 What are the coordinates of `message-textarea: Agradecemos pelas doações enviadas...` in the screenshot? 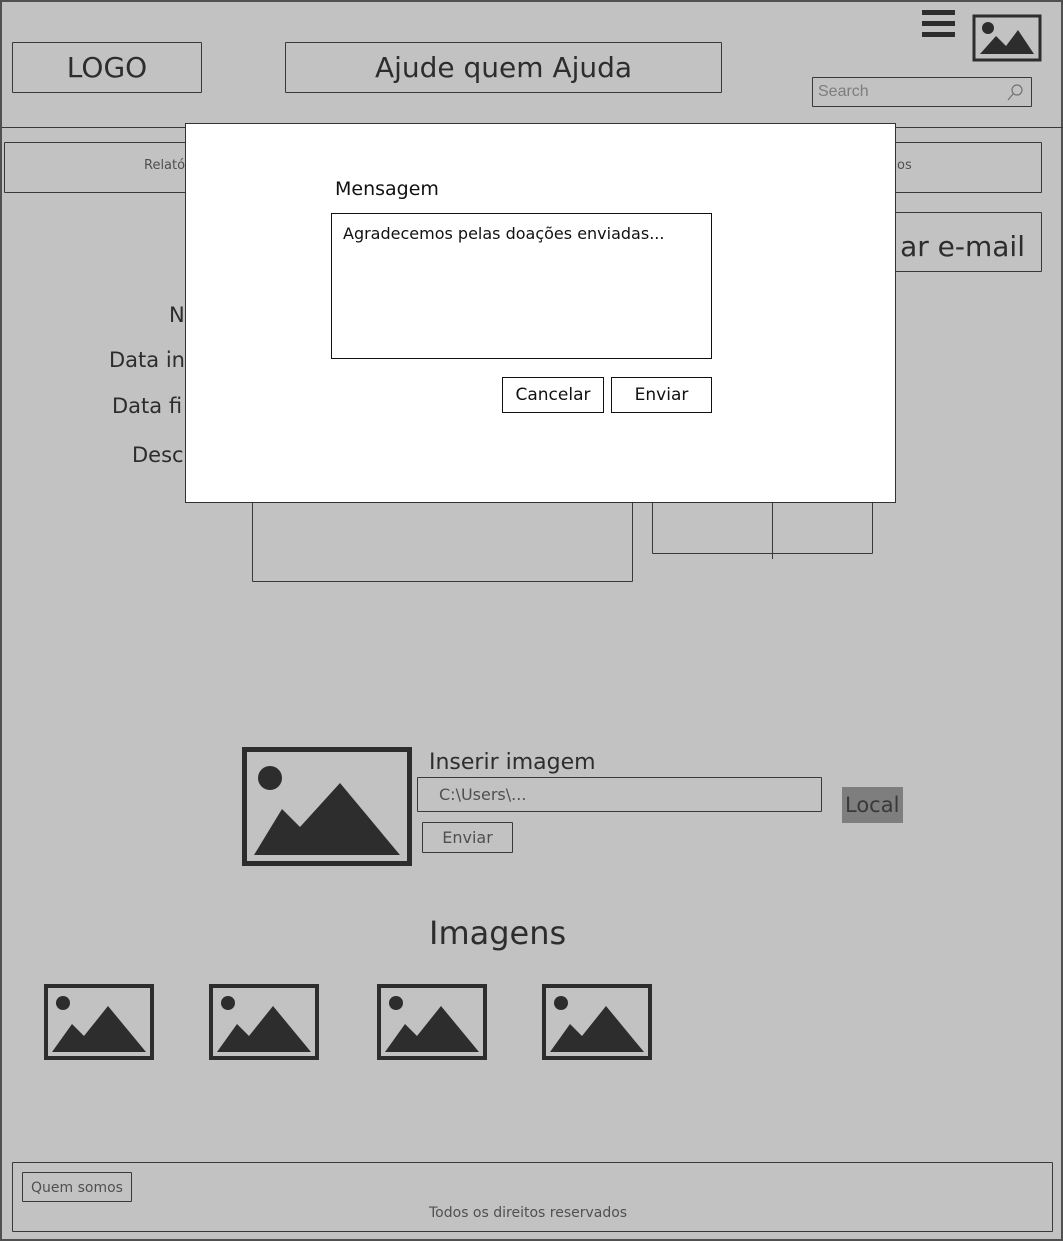 It's located at (521, 286).